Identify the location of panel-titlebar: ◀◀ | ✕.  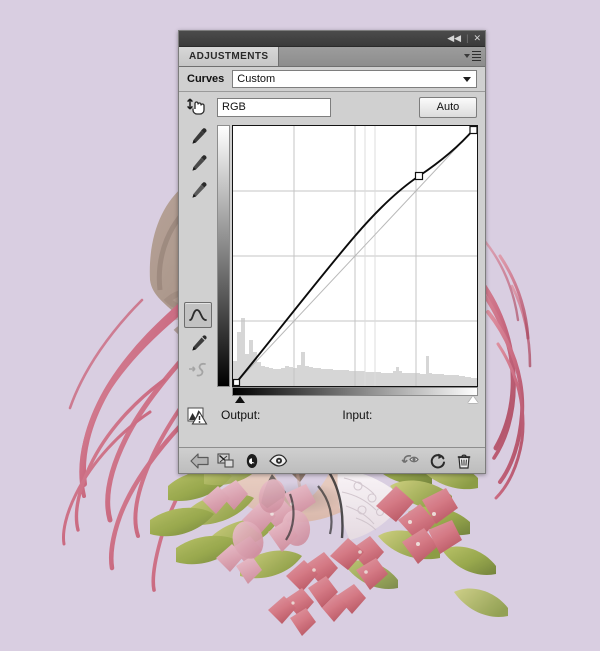
(332, 39).